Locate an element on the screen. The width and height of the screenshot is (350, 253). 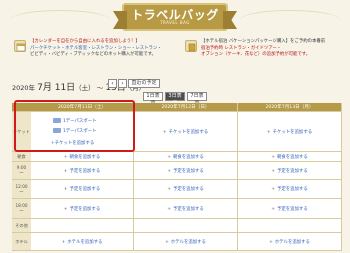
add-plan-label-1200-day3: 予定を追加する is located at coordinates (292, 189).